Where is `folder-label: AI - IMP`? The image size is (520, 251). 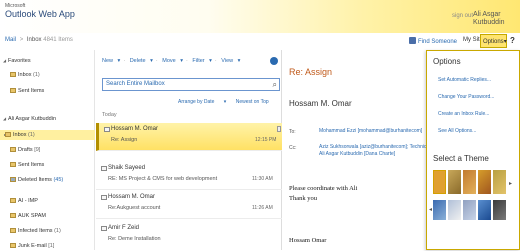 folder-label: AI - IMP is located at coordinates (28, 201).